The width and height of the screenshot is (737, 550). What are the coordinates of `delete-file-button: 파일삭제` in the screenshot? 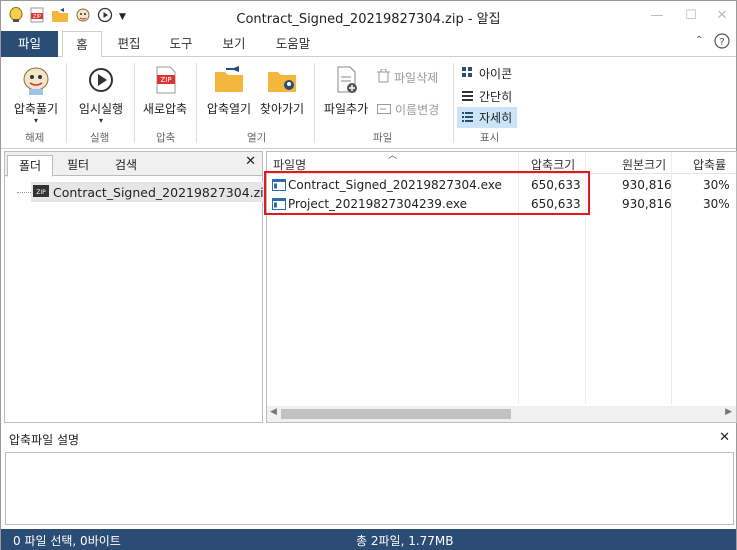 It's located at (408, 77).